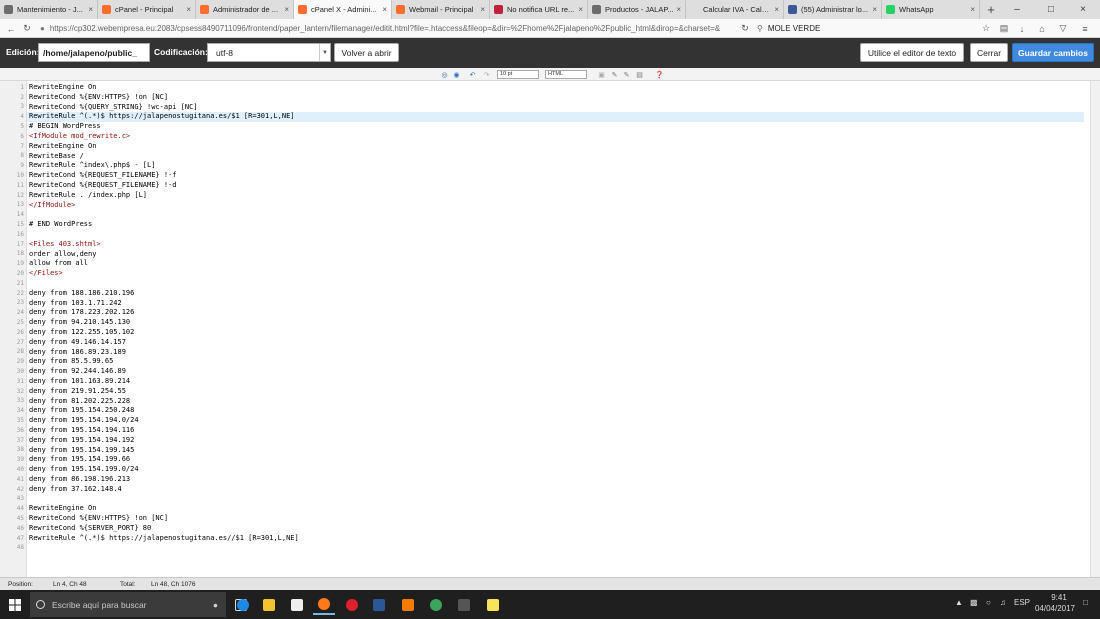 The height and width of the screenshot is (619, 1100). Describe the element at coordinates (436, 604) in the screenshot. I see `chrome-icon` at that location.